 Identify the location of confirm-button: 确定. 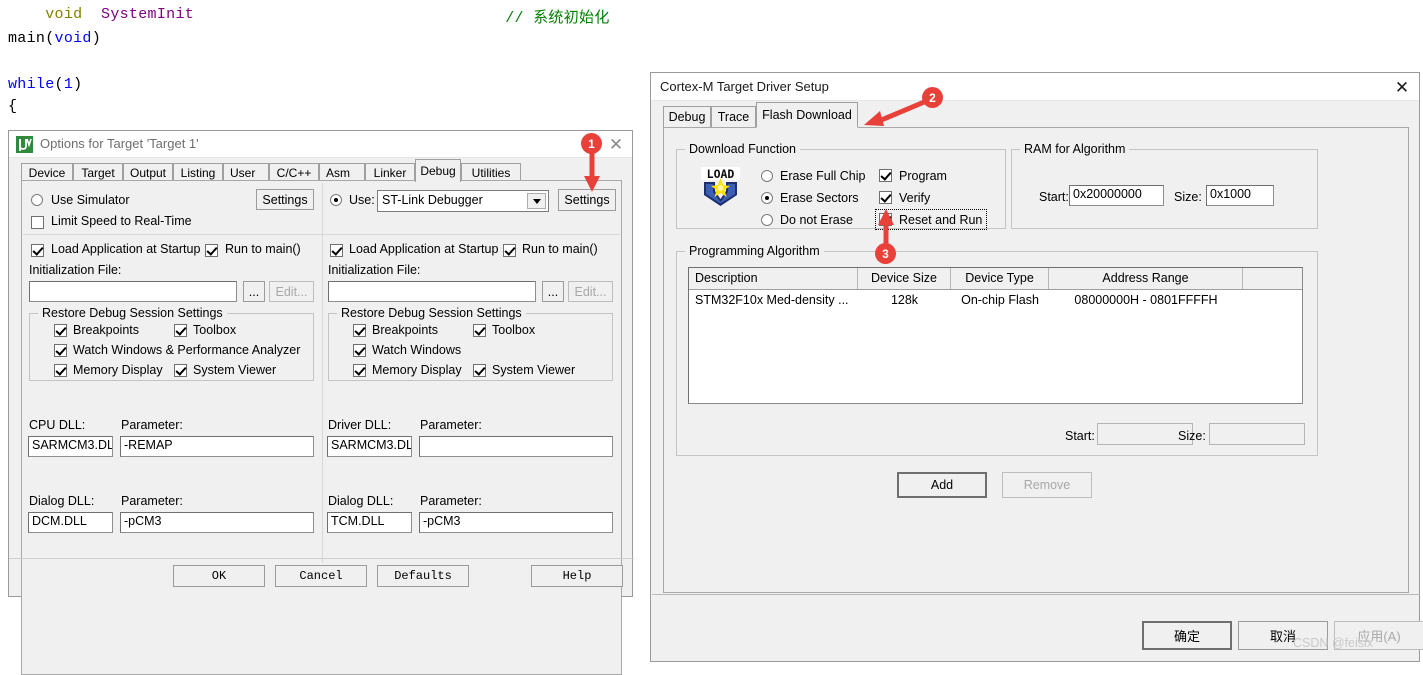
(1187, 635).